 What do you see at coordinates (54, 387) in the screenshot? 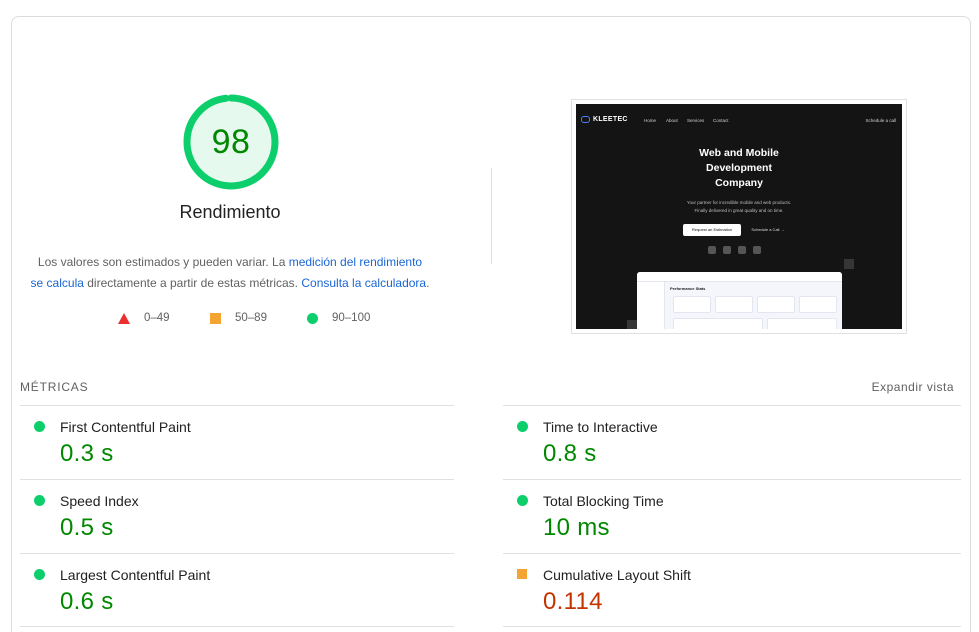
I see `metrics-title: MÉTRICAS` at bounding box center [54, 387].